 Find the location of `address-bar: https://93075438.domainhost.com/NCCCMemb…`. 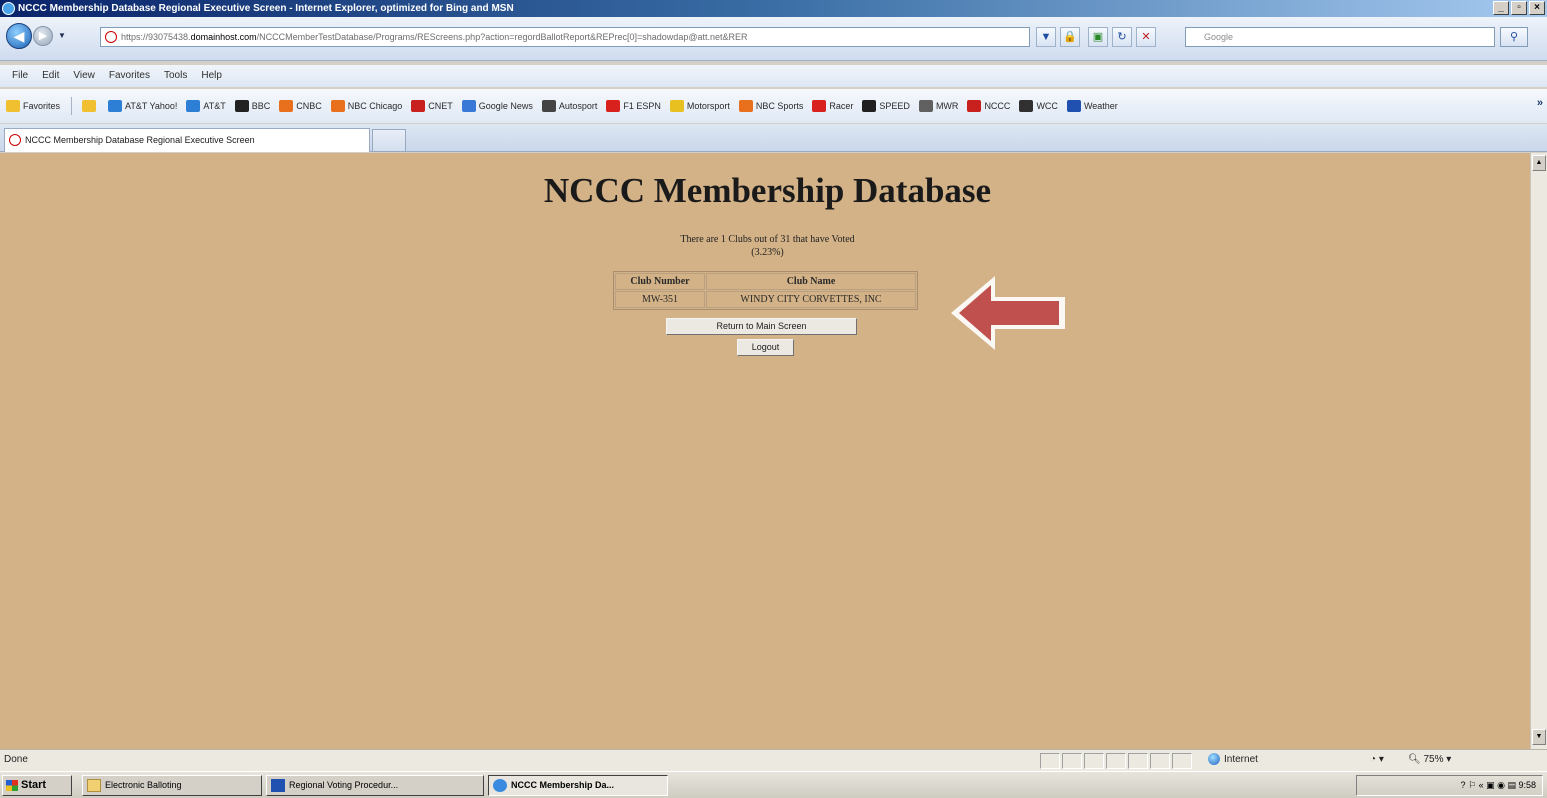

address-bar: https://93075438.domainhost.com/NCCCMemb… is located at coordinates (565, 37).